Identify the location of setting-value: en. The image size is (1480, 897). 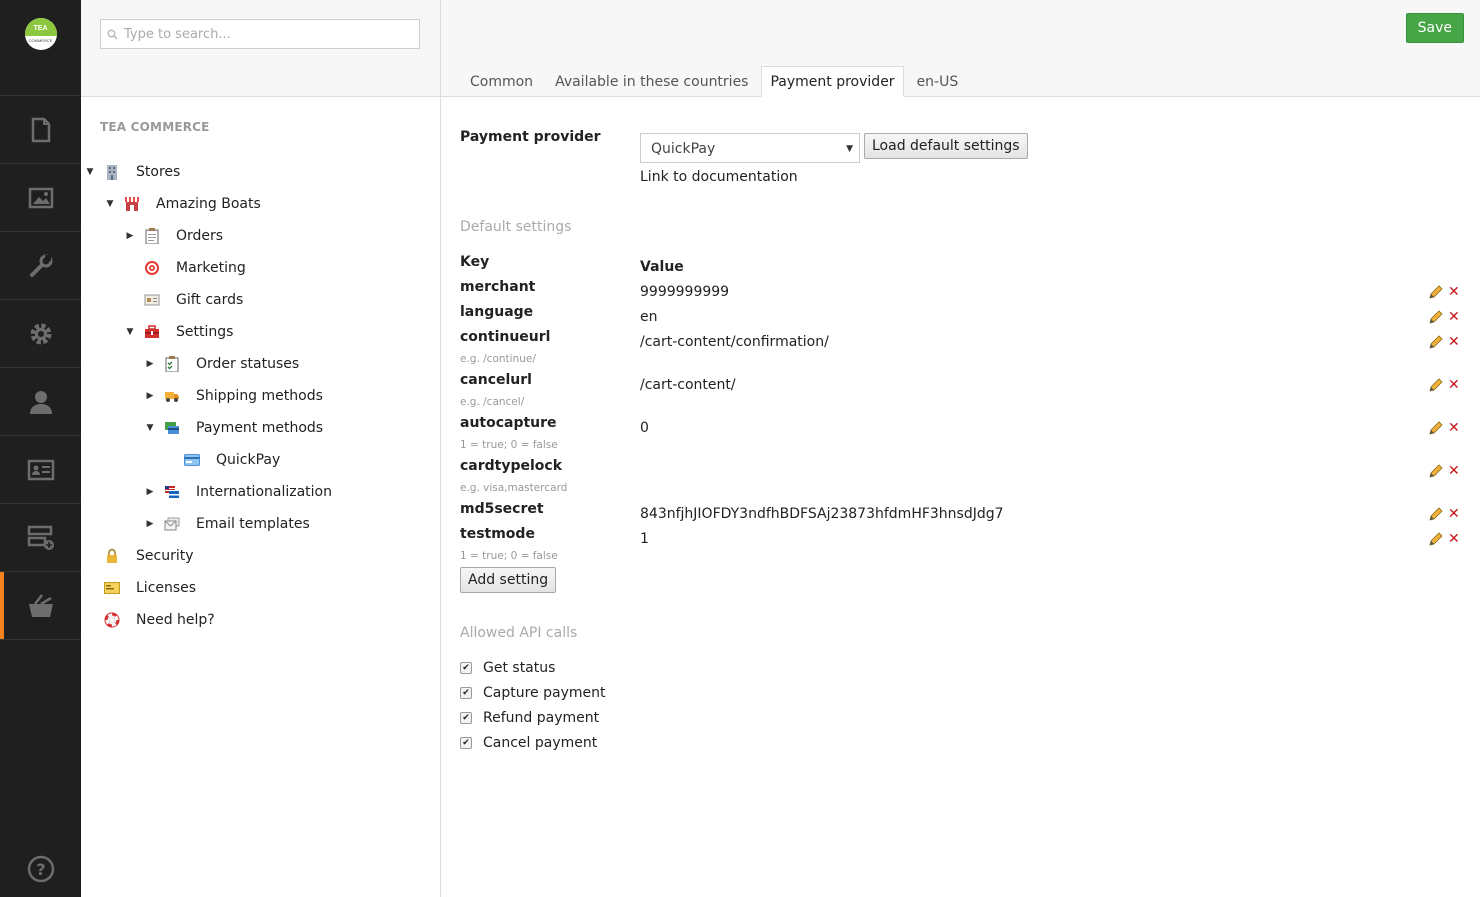
(649, 317).